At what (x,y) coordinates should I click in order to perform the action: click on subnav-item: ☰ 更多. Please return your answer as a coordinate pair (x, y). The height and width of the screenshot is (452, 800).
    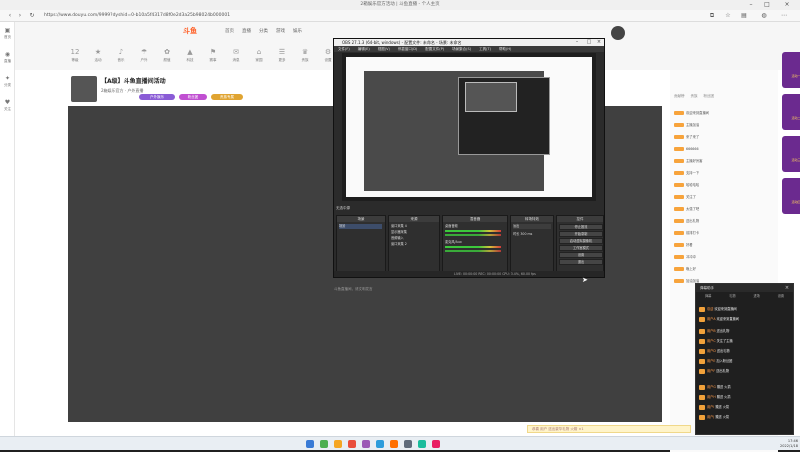
    Looking at the image, I should click on (282, 57).